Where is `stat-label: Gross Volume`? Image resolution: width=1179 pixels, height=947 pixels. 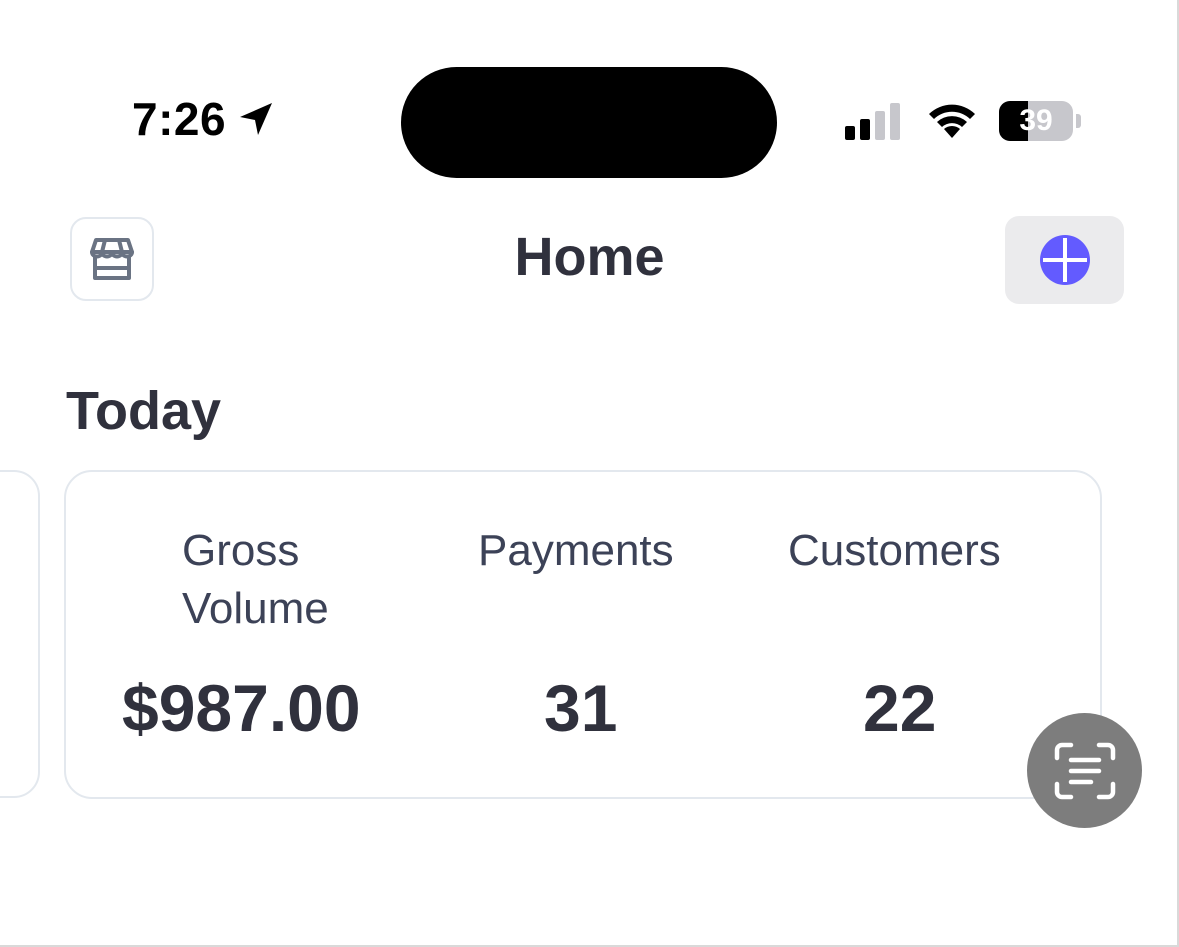
stat-label: Gross Volume is located at coordinates (255, 579).